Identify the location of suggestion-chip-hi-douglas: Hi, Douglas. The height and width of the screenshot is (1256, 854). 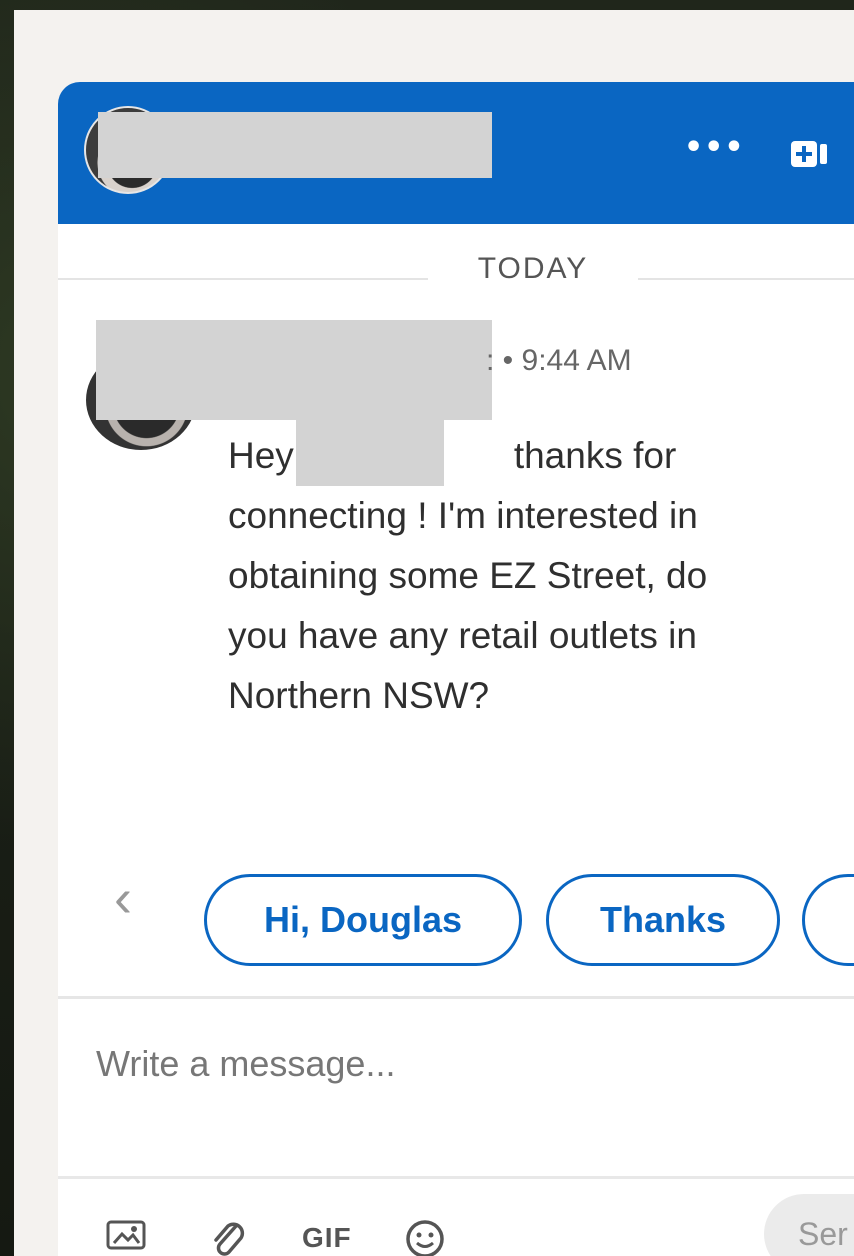
(363, 920).